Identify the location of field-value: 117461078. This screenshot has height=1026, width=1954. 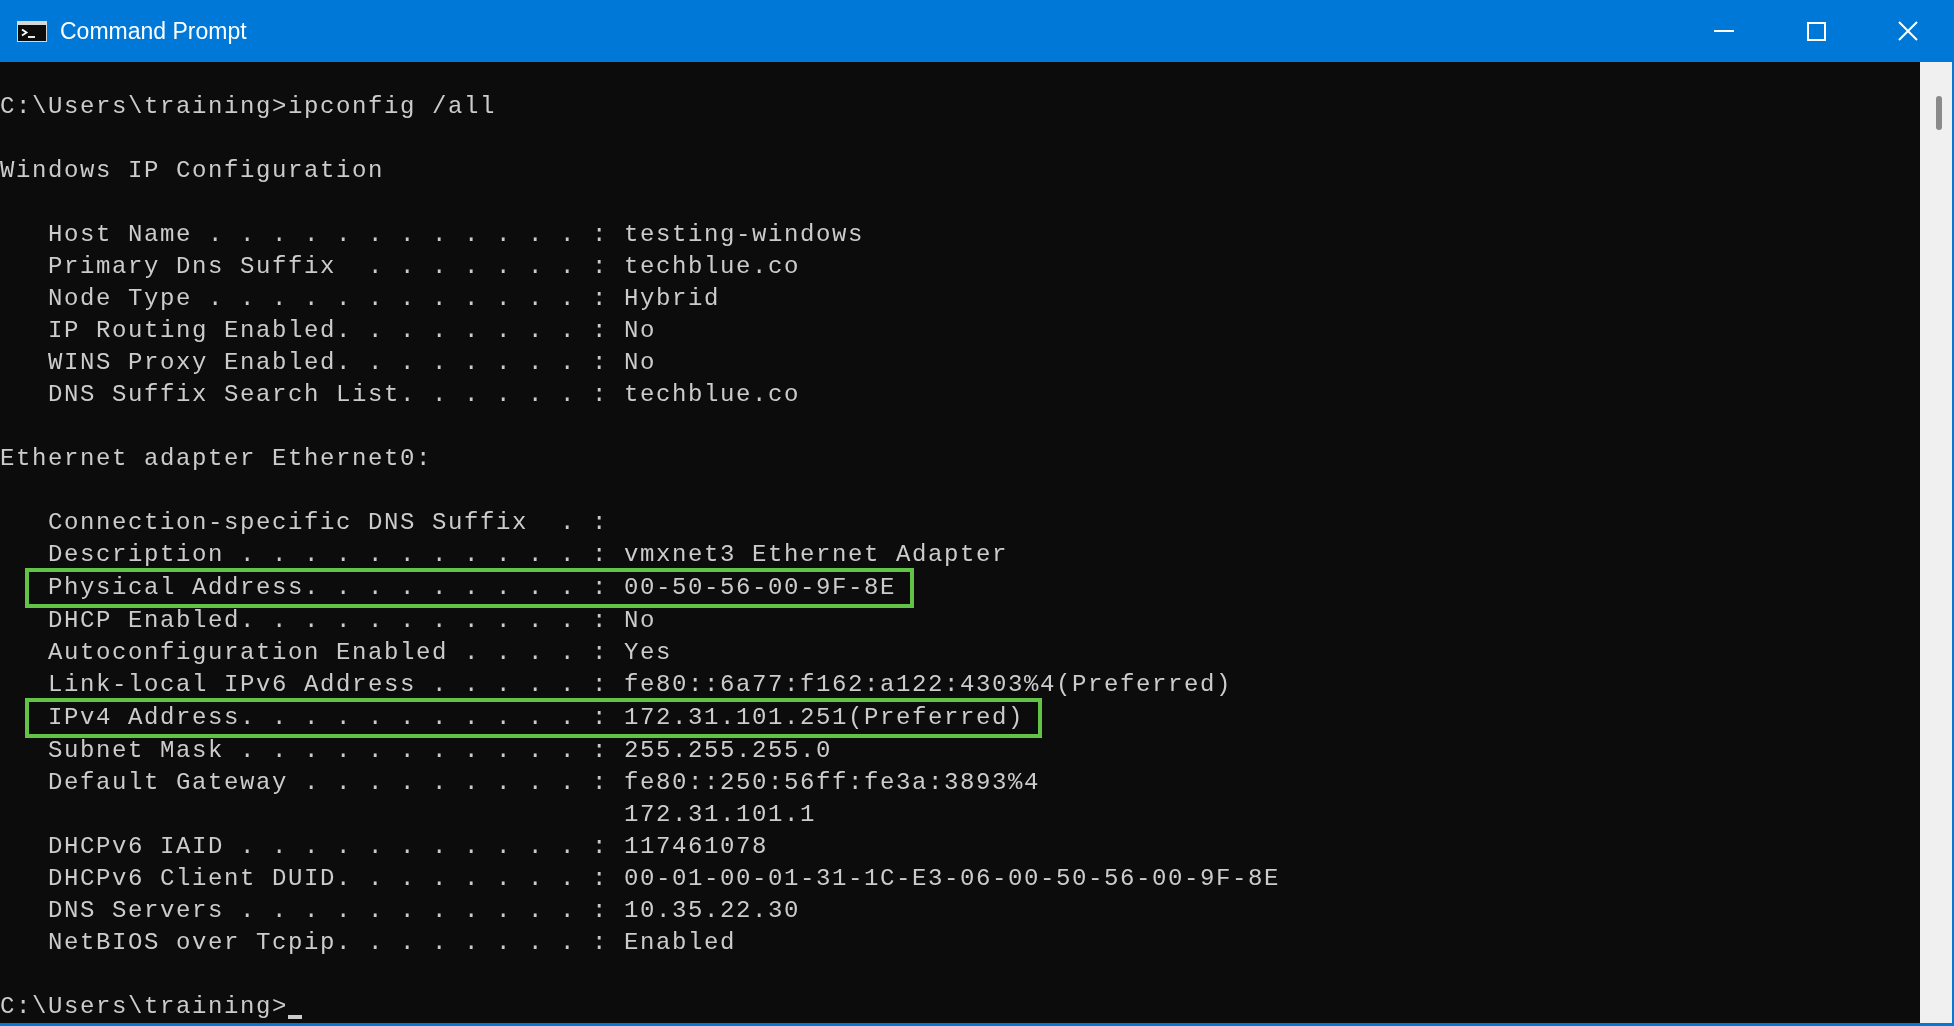
(696, 847).